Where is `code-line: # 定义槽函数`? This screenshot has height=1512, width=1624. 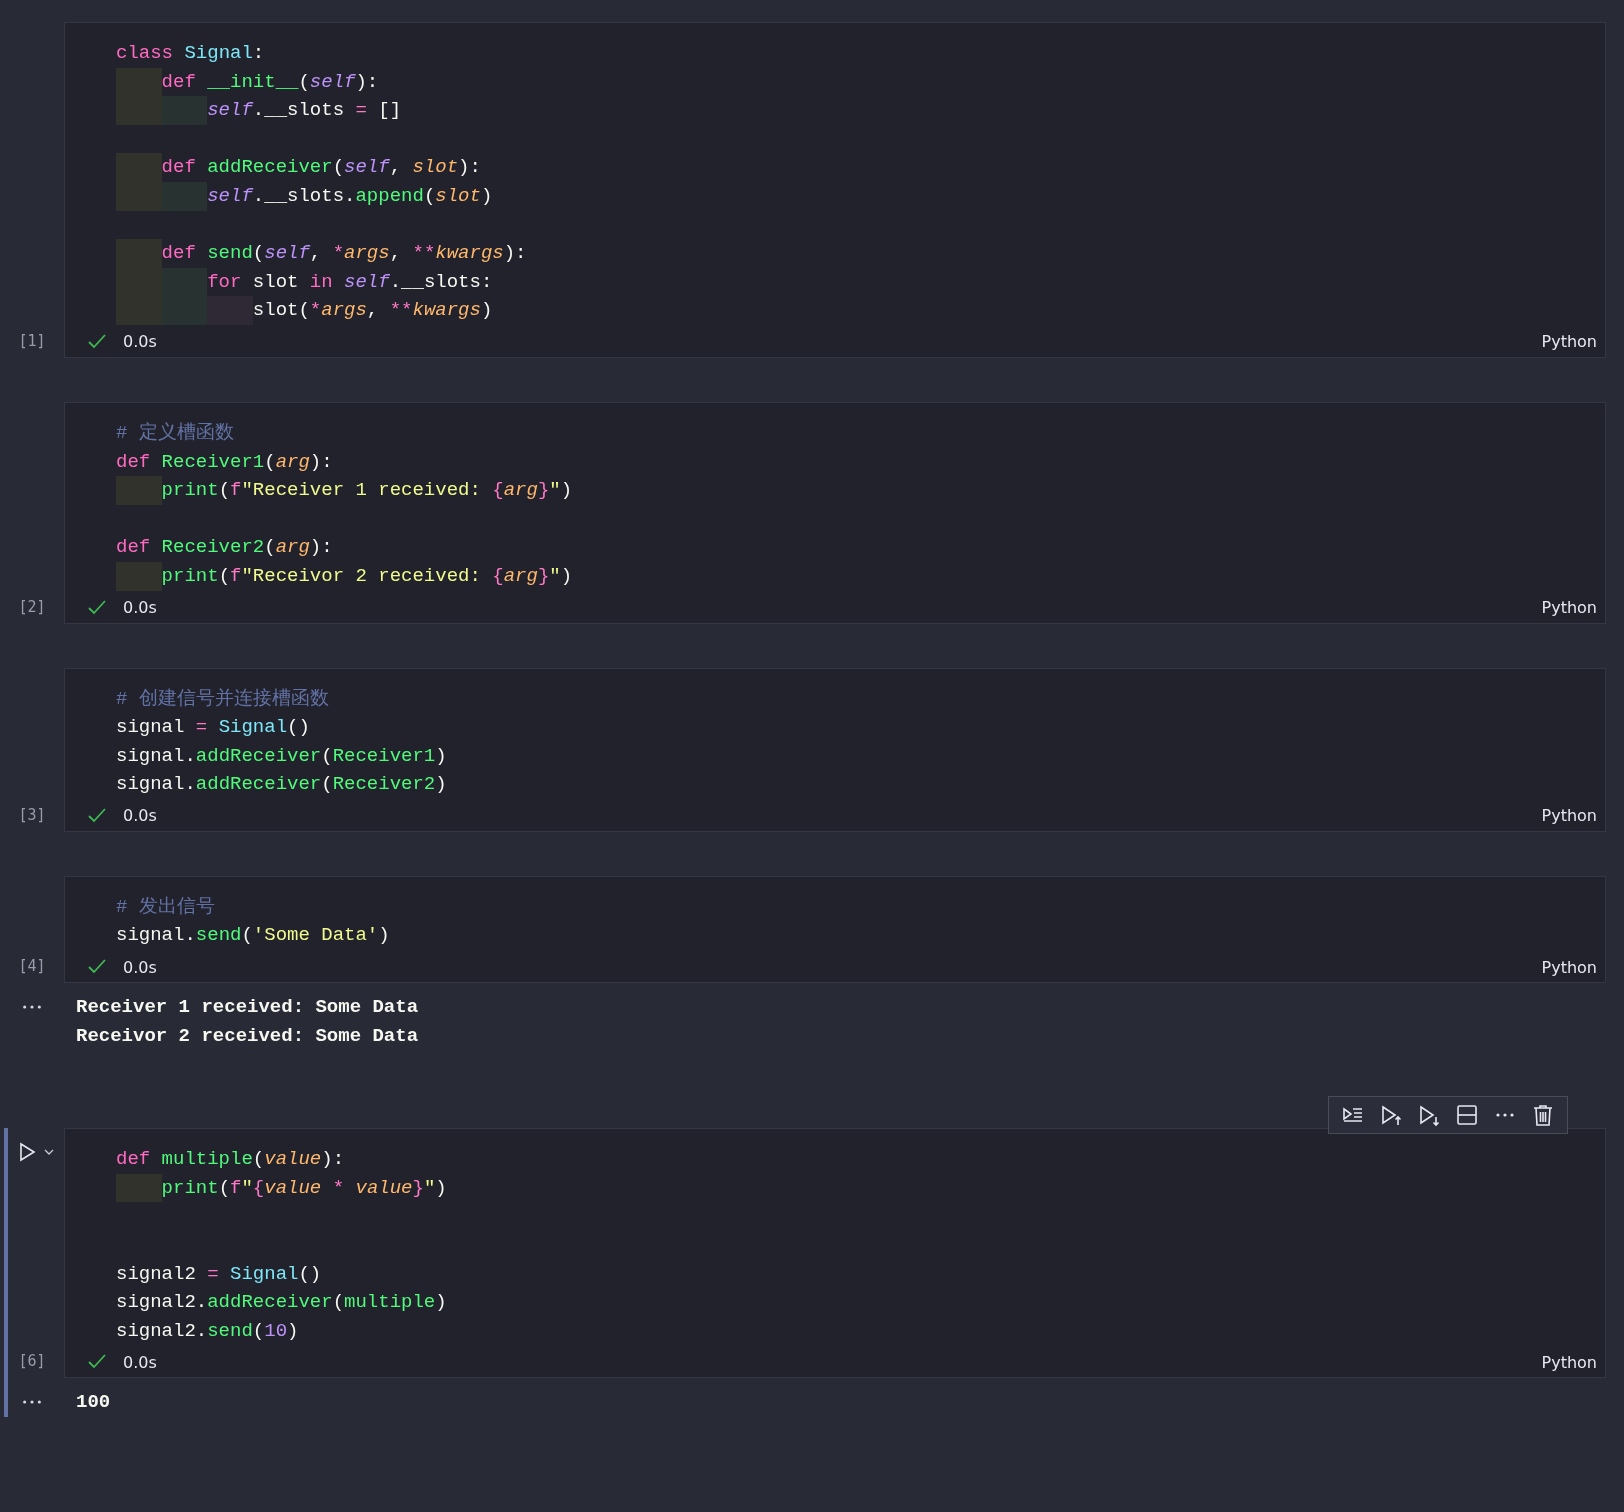 code-line: # 定义槽函数 is located at coordinates (175, 433).